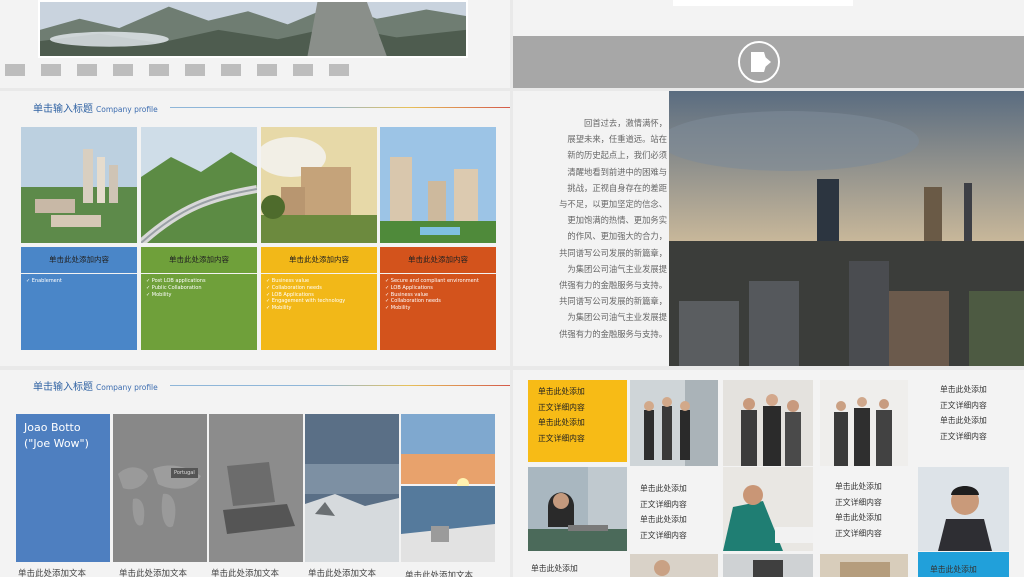  I want to click on team-photo-laptop-woman, so click(577, 509).